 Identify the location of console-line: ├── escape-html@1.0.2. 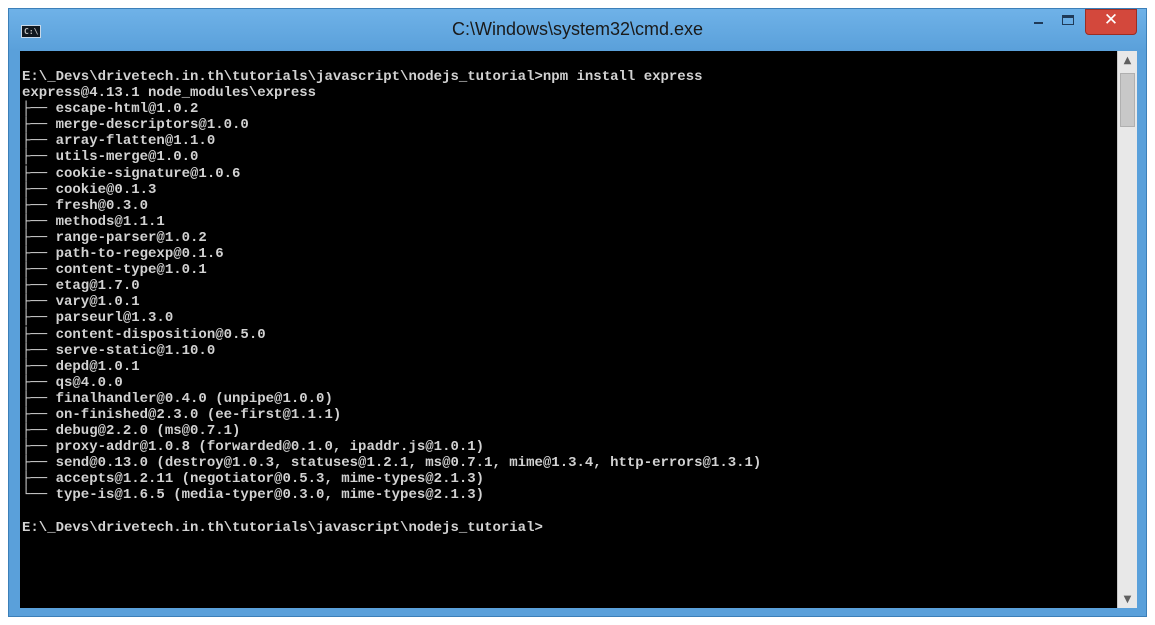
(110, 109).